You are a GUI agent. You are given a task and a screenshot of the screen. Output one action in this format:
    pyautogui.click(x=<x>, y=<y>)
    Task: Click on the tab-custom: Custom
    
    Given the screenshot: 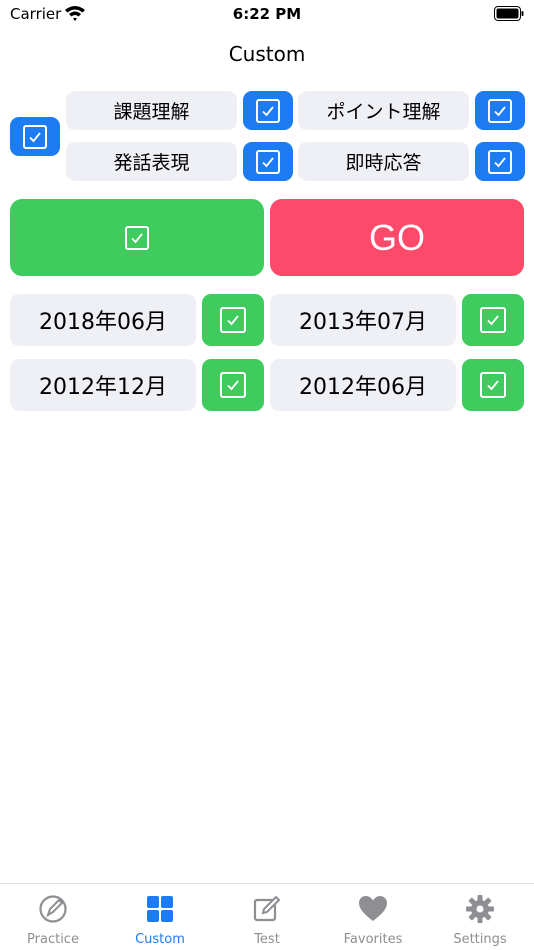 What is the action you would take?
    pyautogui.click(x=160, y=917)
    